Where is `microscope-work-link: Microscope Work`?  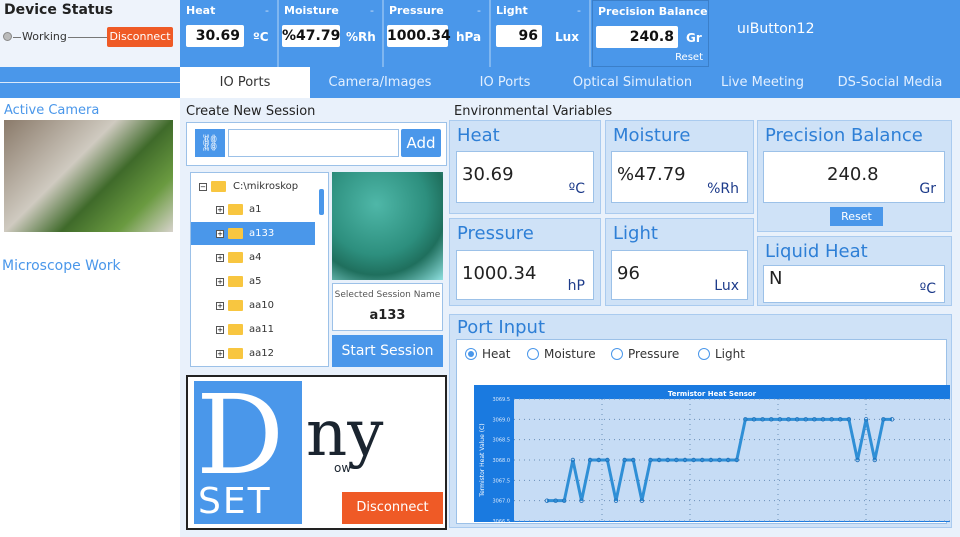 microscope-work-link: Microscope Work is located at coordinates (61, 266).